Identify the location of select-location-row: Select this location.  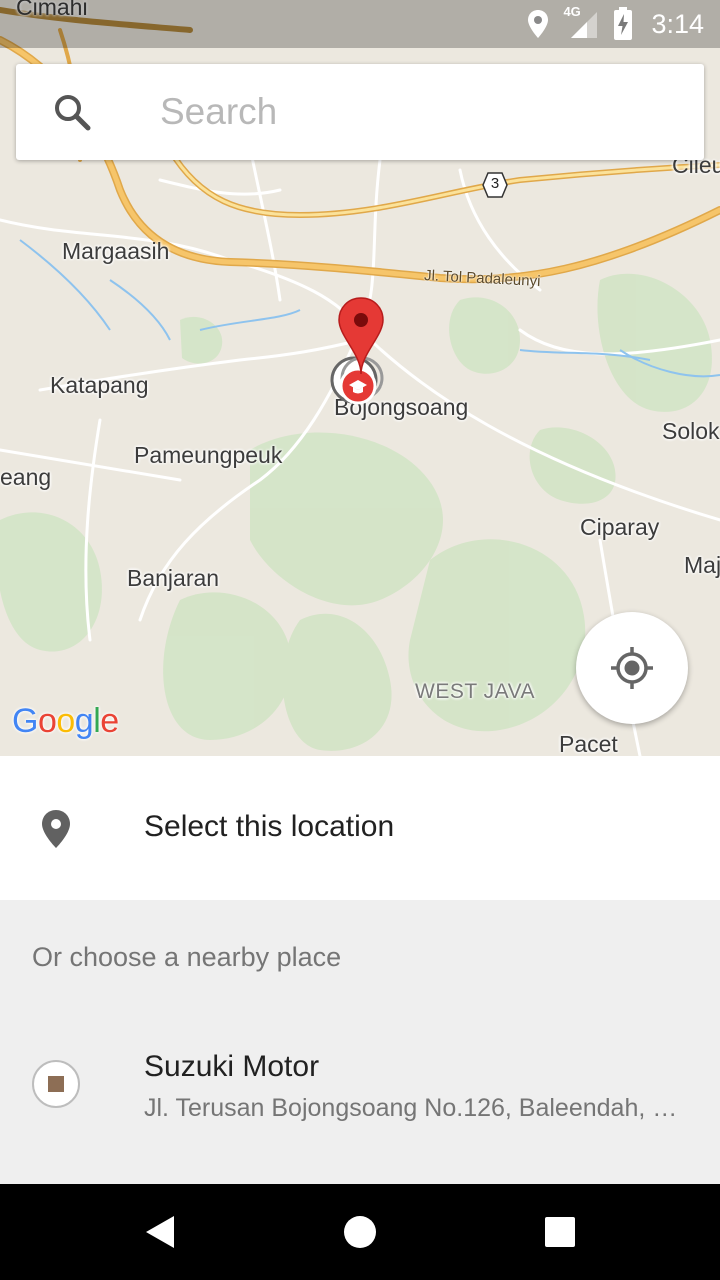
(360, 828).